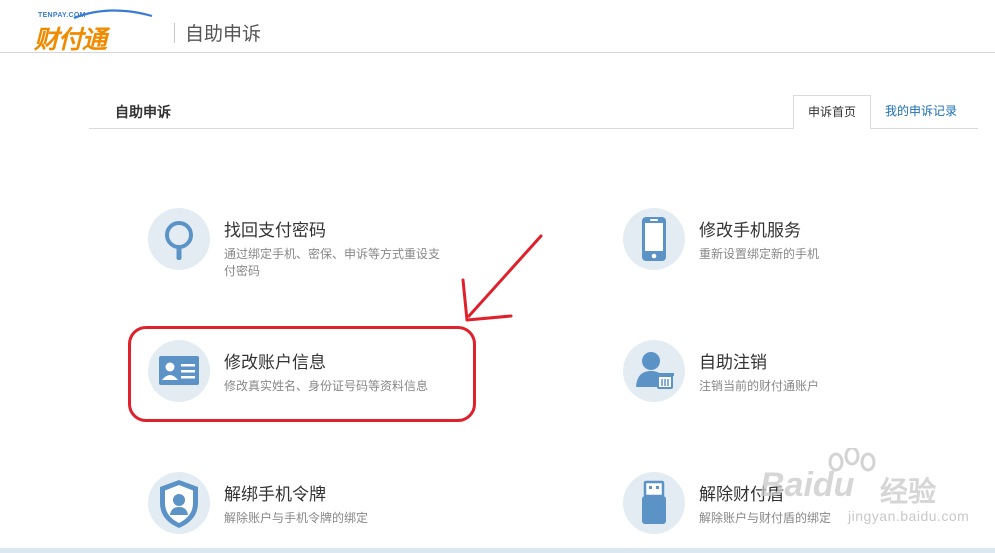 The image size is (995, 553). I want to click on service-edit-account-info: 修改账户信息 修改真实姓名、身份证号码等资料信息, so click(318, 380).